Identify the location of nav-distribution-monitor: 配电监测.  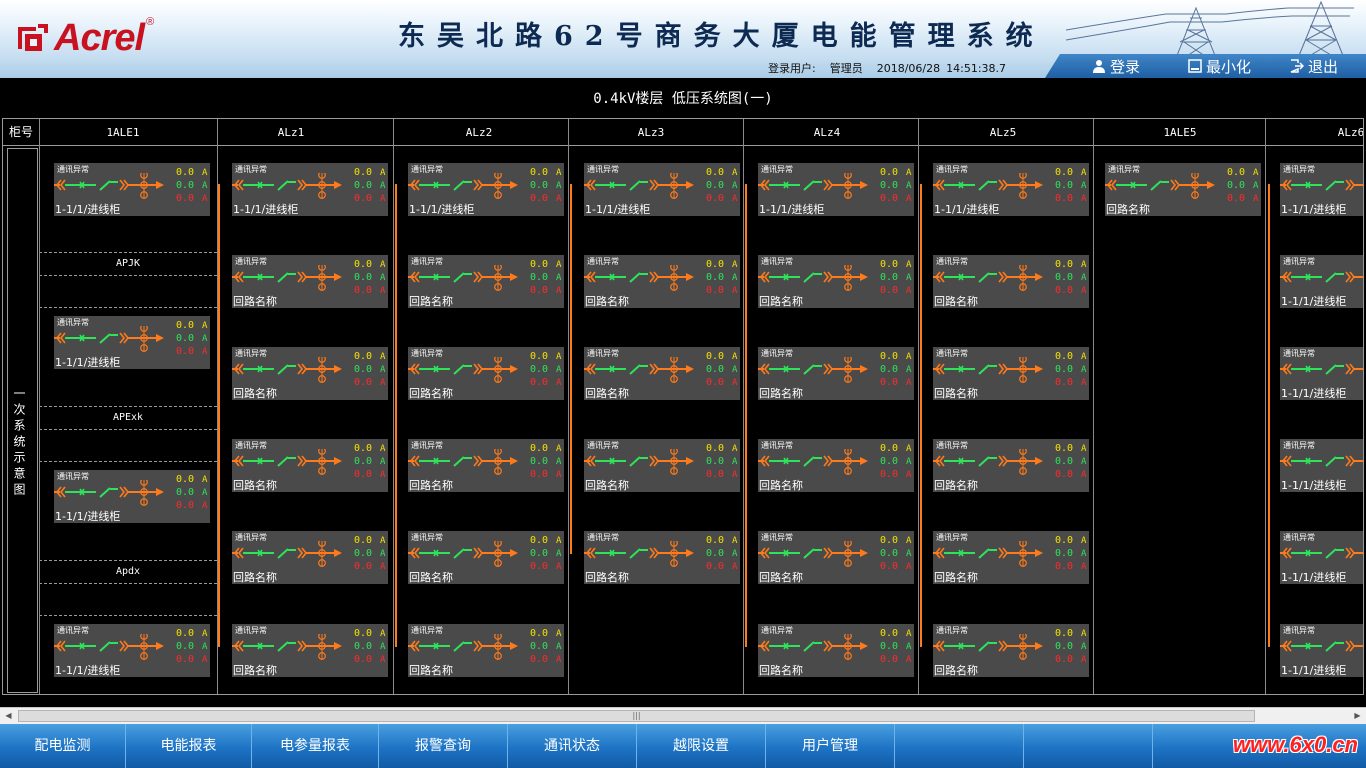
(63, 746).